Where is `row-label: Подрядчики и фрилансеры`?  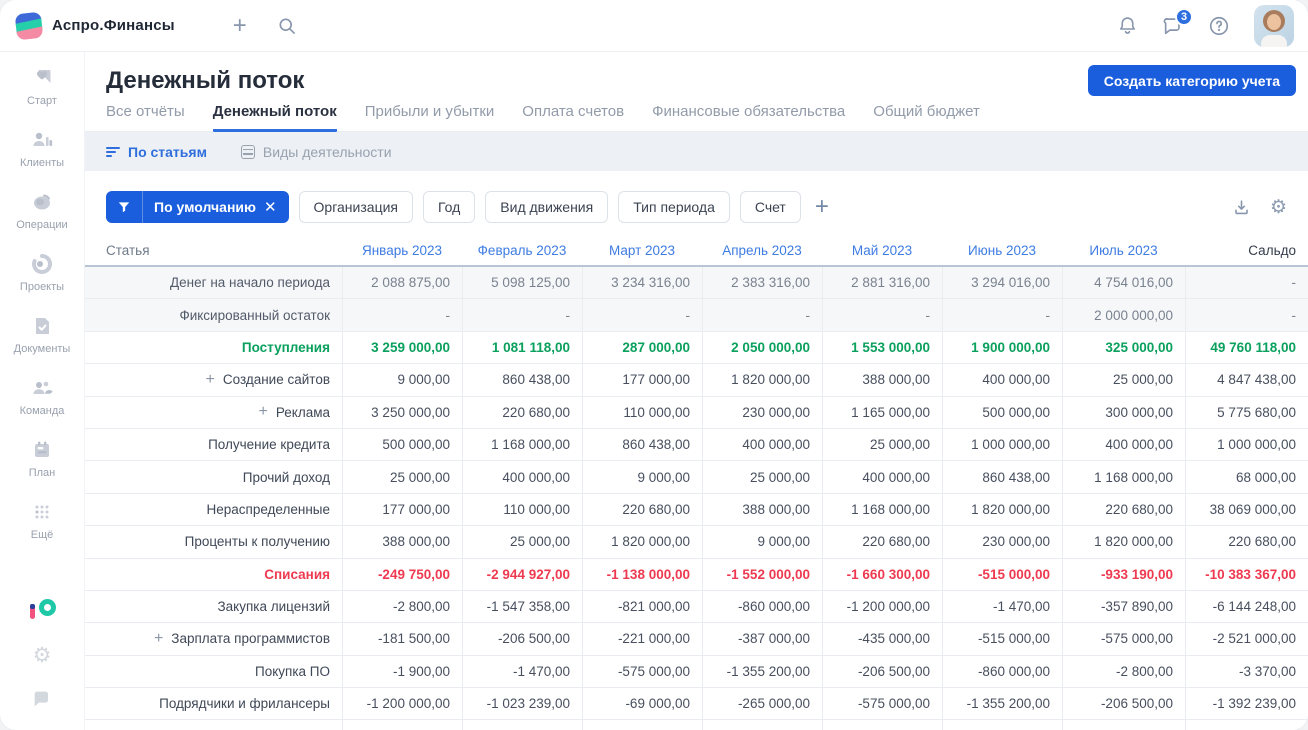 row-label: Подрядчики и фрилансеры is located at coordinates (213, 703).